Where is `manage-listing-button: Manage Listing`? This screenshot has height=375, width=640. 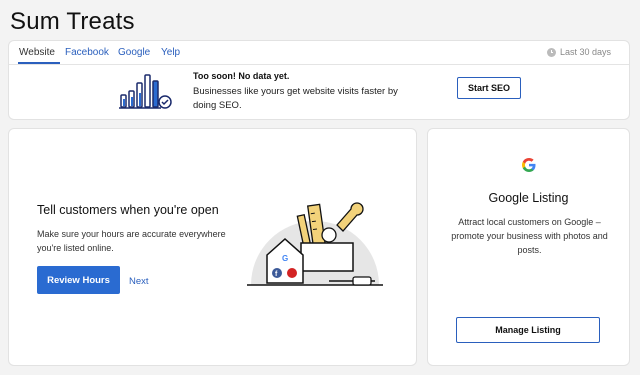 manage-listing-button: Manage Listing is located at coordinates (528, 330).